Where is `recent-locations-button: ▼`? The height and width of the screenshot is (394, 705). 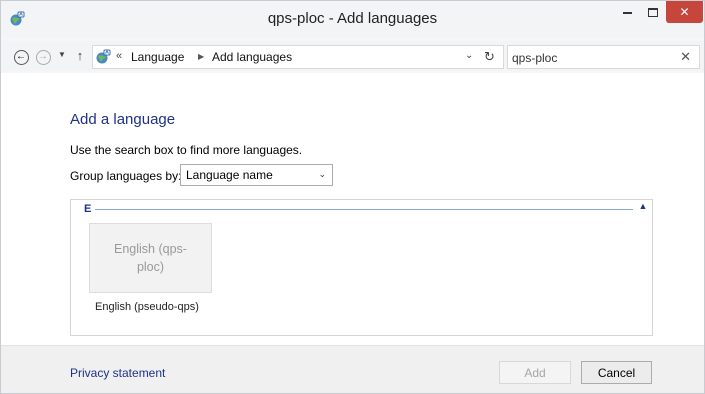
recent-locations-button: ▼ is located at coordinates (62, 57).